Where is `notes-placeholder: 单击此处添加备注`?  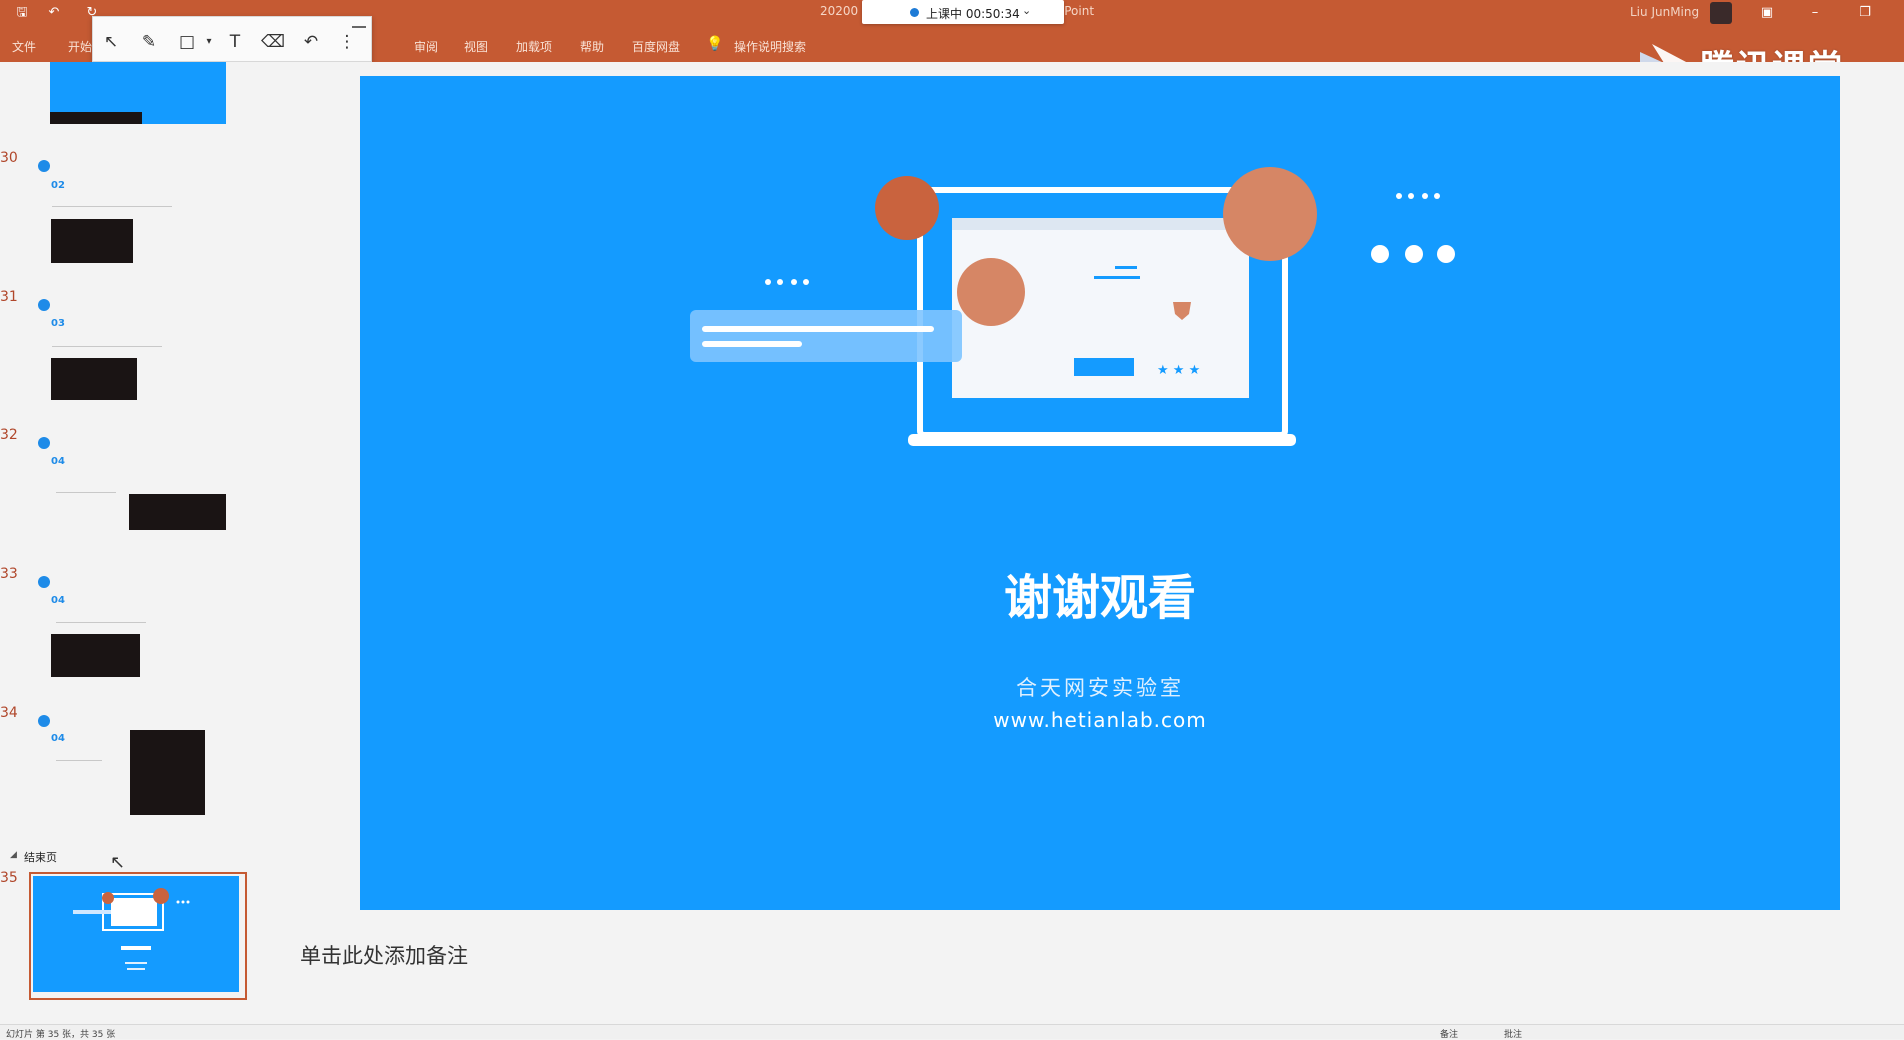
notes-placeholder: 单击此处添加备注 is located at coordinates (384, 955).